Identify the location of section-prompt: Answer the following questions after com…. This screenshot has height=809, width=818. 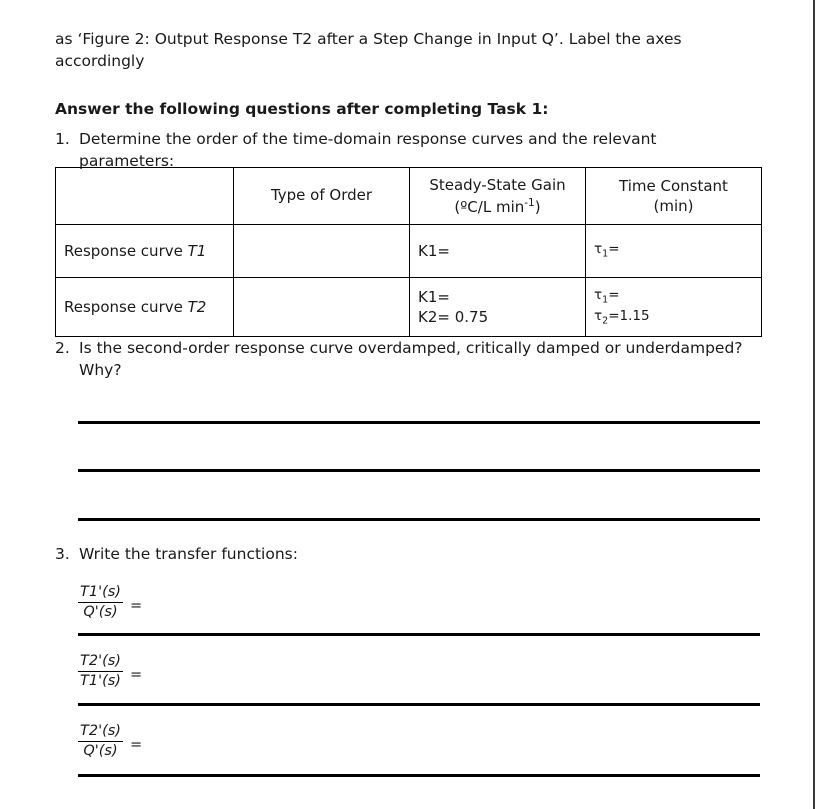
(302, 108).